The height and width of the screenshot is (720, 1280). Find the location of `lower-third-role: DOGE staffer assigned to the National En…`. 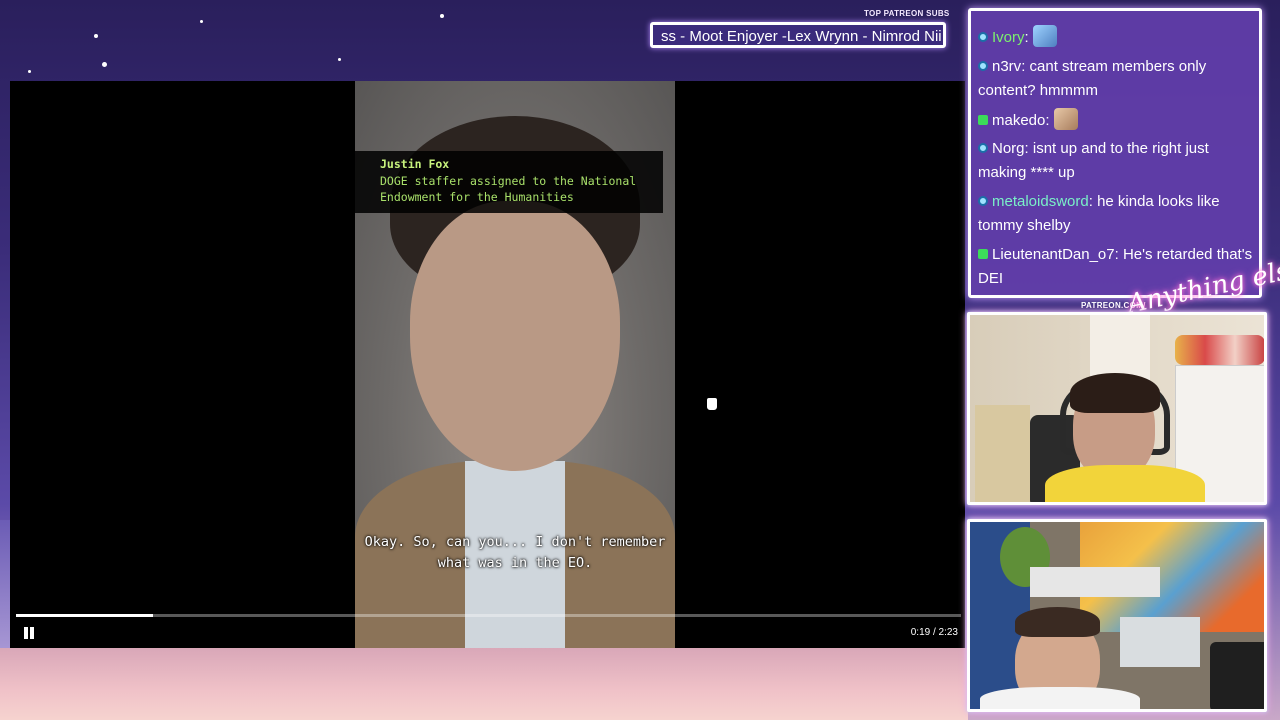

lower-third-role: DOGE staffer assigned to the National En… is located at coordinates (508, 189).